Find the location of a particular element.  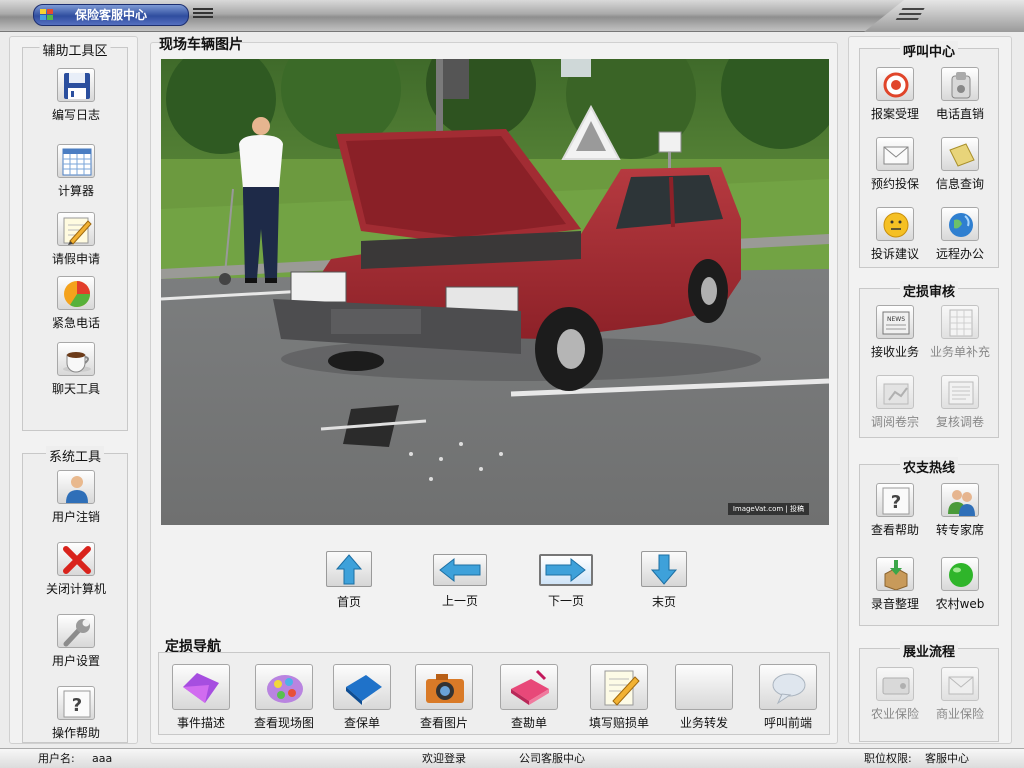

loss-review-title: 定损审核 is located at coordinates (929, 290).